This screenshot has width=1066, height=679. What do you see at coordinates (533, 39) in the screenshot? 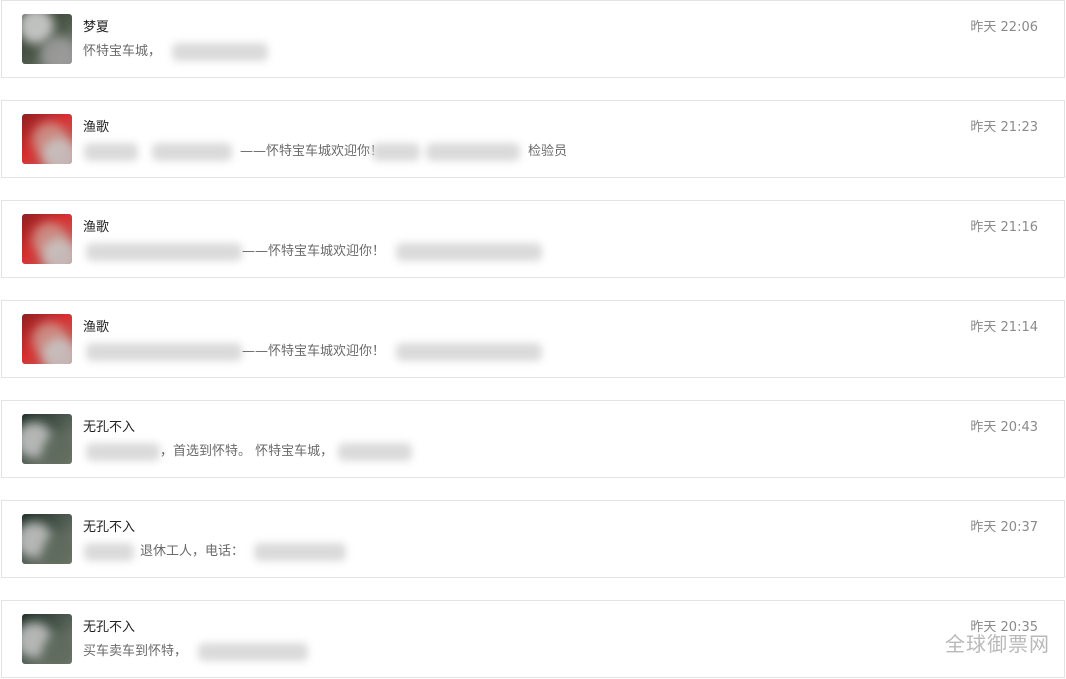
I see `message-card: 梦夏 怀特宝车城， 昨天 22:06` at bounding box center [533, 39].